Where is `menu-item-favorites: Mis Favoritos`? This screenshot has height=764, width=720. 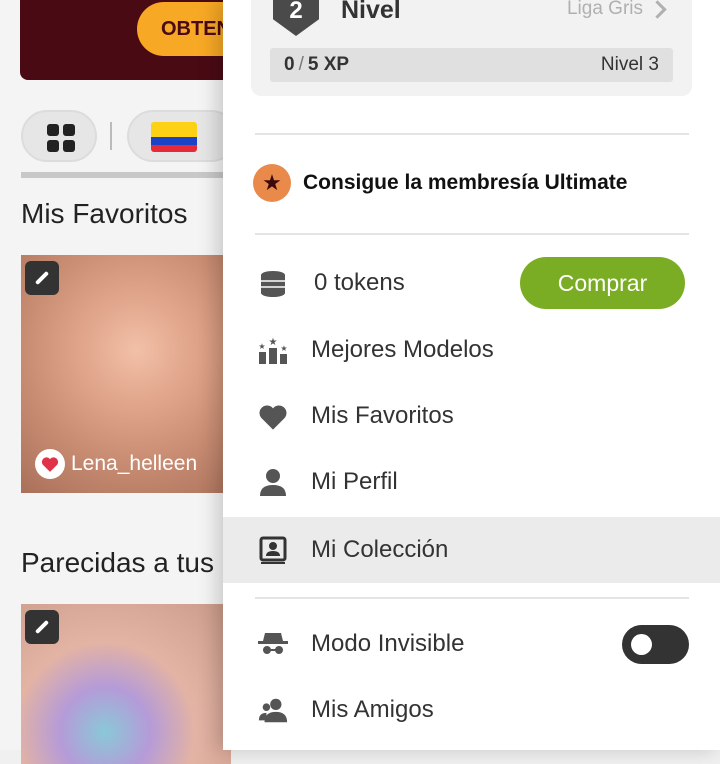
menu-item-favorites: Mis Favoritos is located at coordinates (471, 416).